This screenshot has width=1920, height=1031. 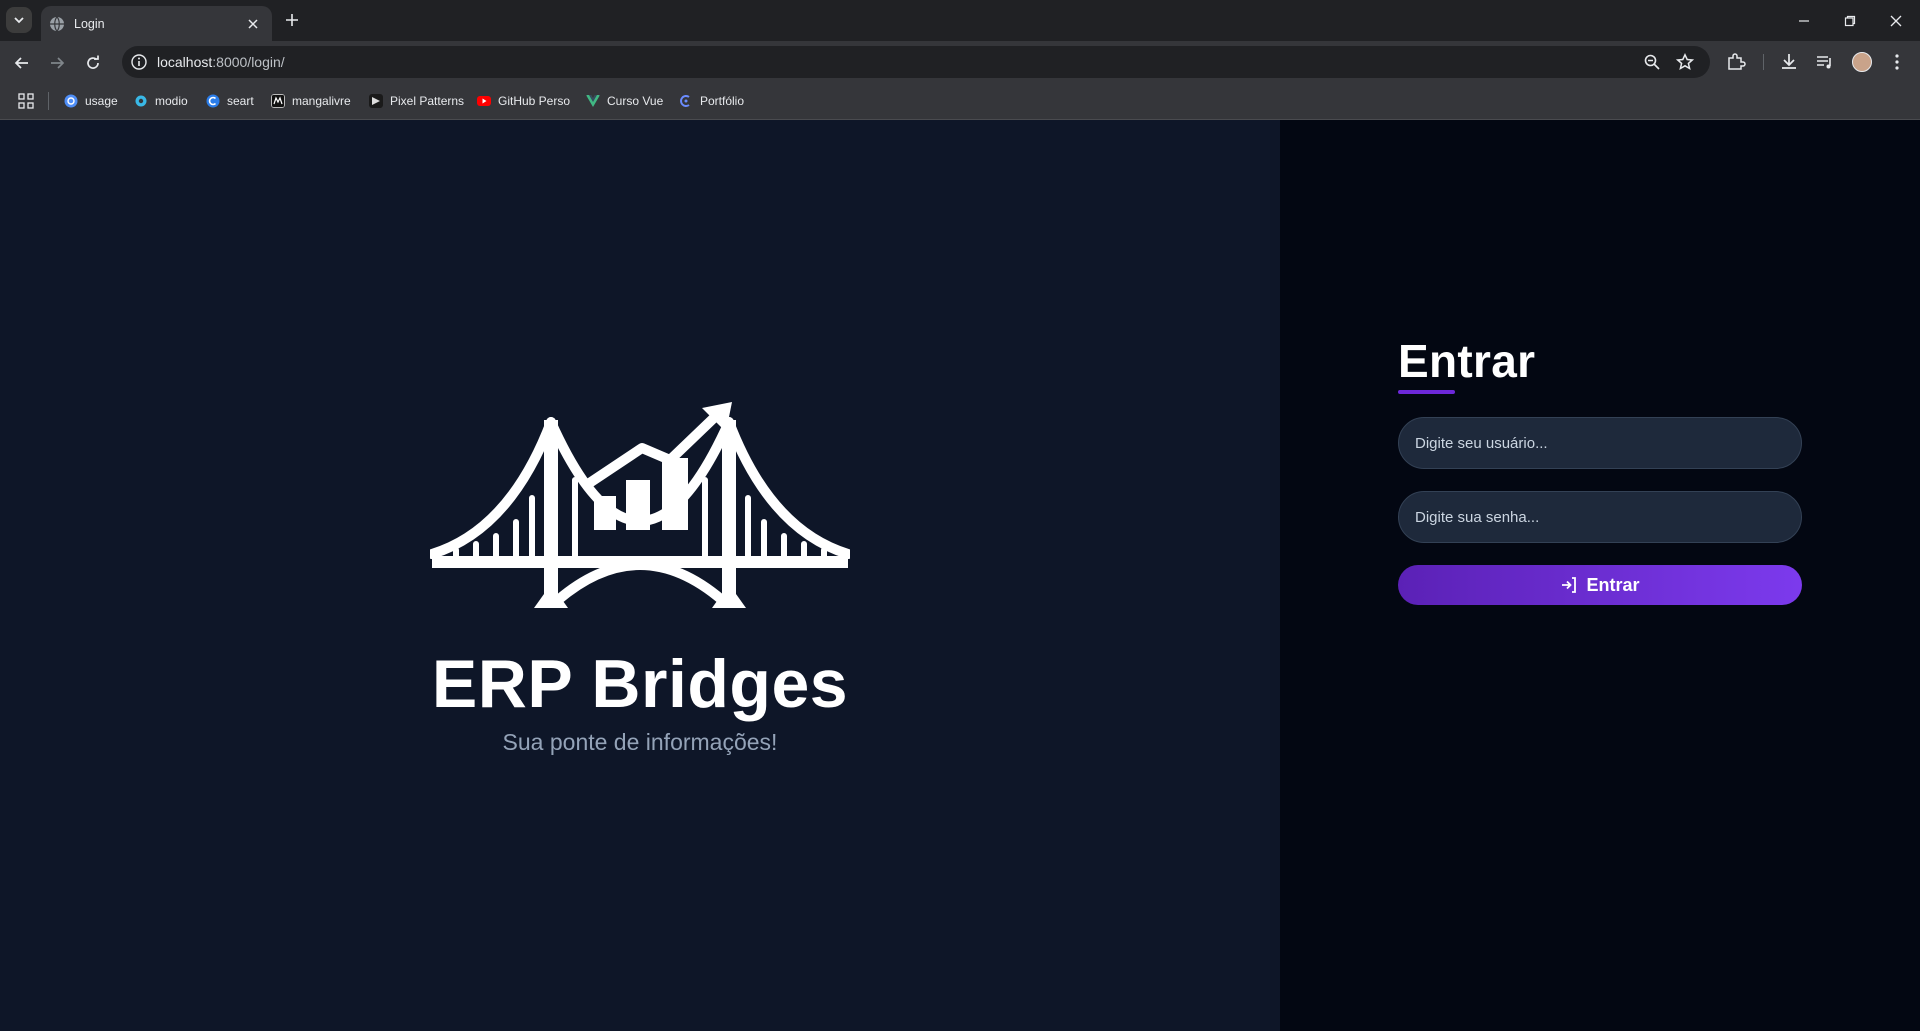 I want to click on extensions-icon, so click(x=1736, y=62).